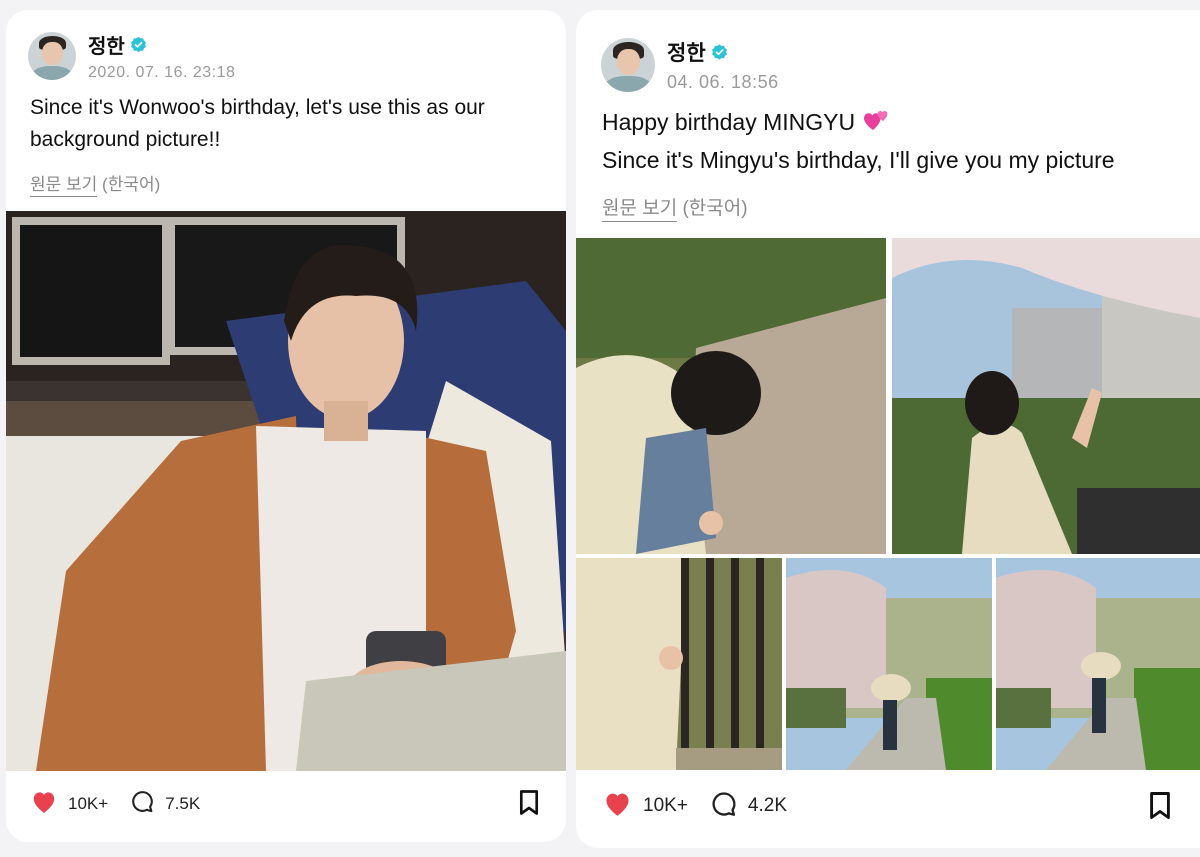 The height and width of the screenshot is (857, 1200). What do you see at coordinates (131, 56) in the screenshot?
I see `post-header: 정한 2020. 07. 16. 23:18` at bounding box center [131, 56].